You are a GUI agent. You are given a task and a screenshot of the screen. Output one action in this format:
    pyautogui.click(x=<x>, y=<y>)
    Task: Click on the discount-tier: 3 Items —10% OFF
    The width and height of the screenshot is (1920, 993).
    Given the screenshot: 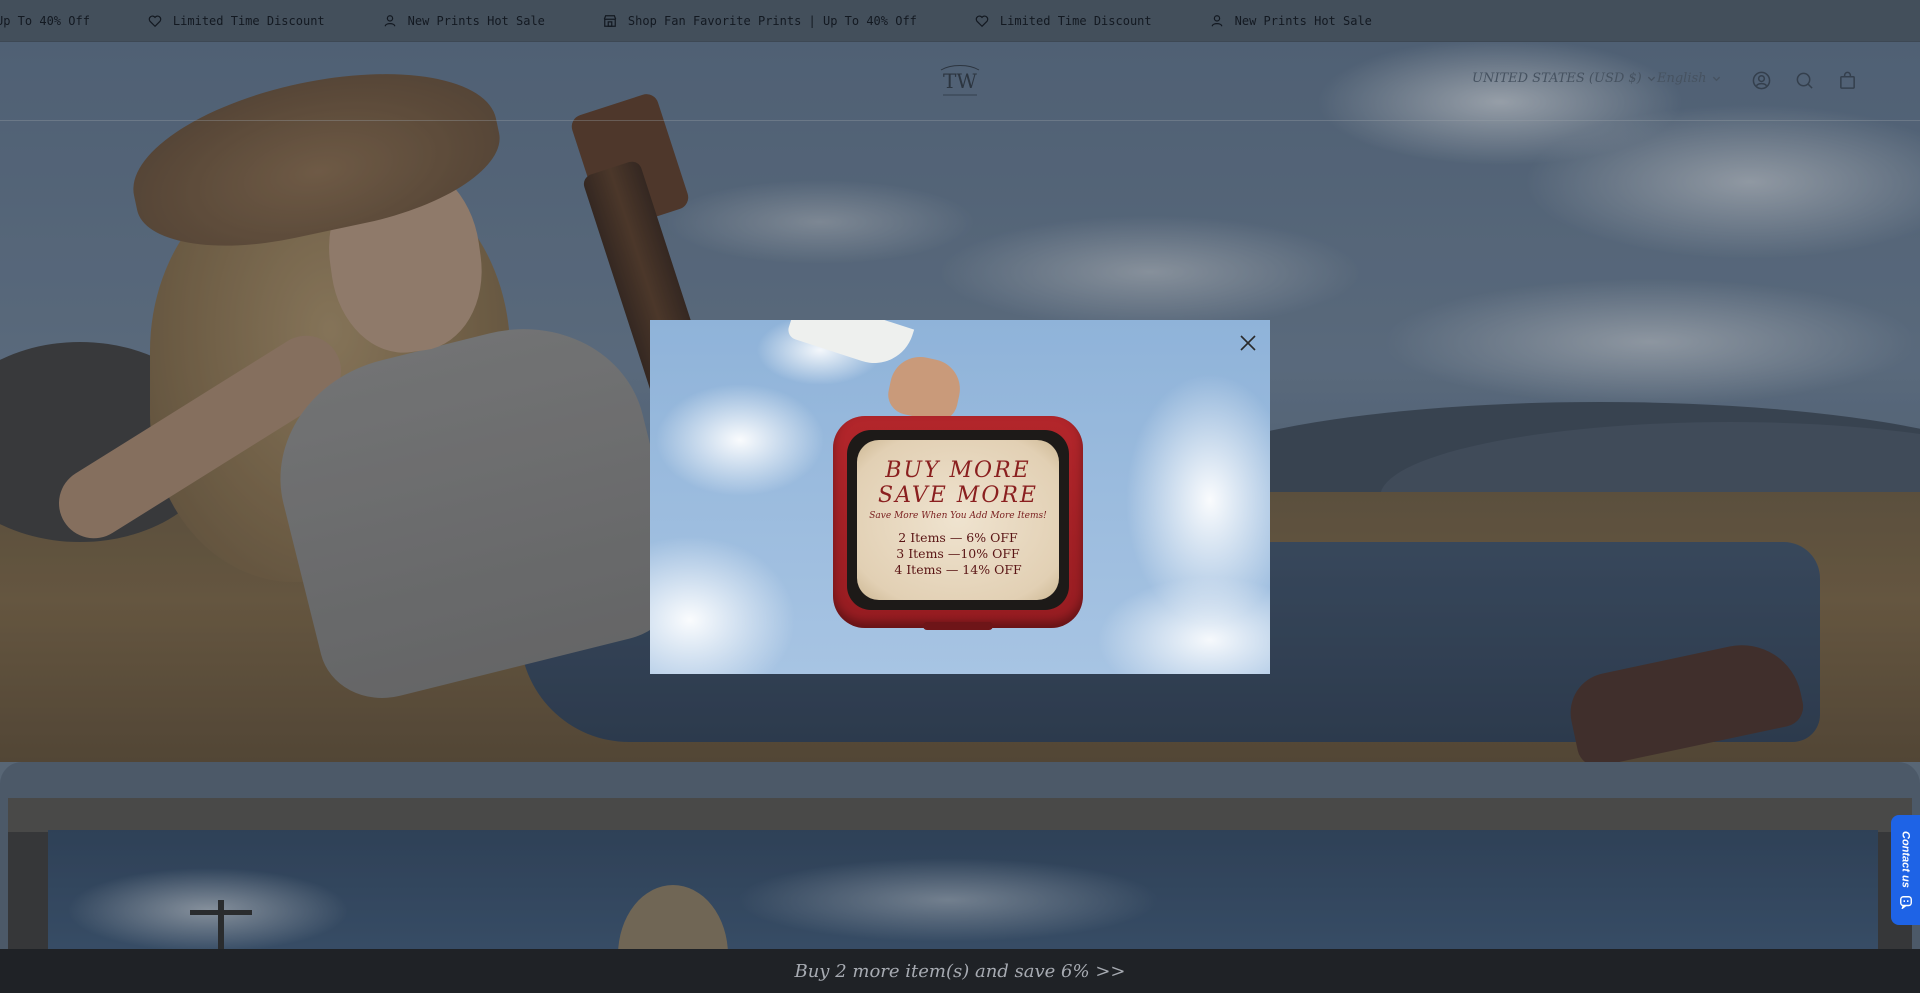 What is the action you would take?
    pyautogui.click(x=958, y=553)
    